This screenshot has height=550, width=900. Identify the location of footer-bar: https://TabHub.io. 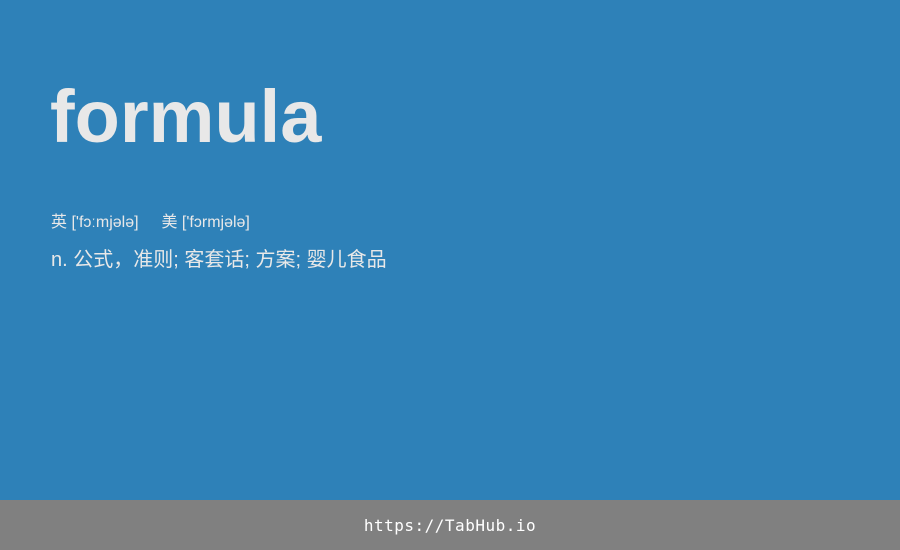
(450, 525).